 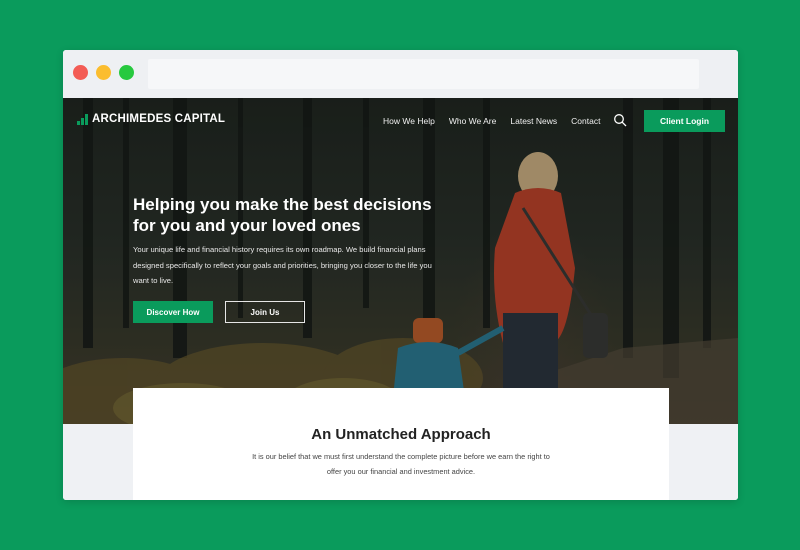 I want to click on minimize-window-button, so click(x=103, y=72).